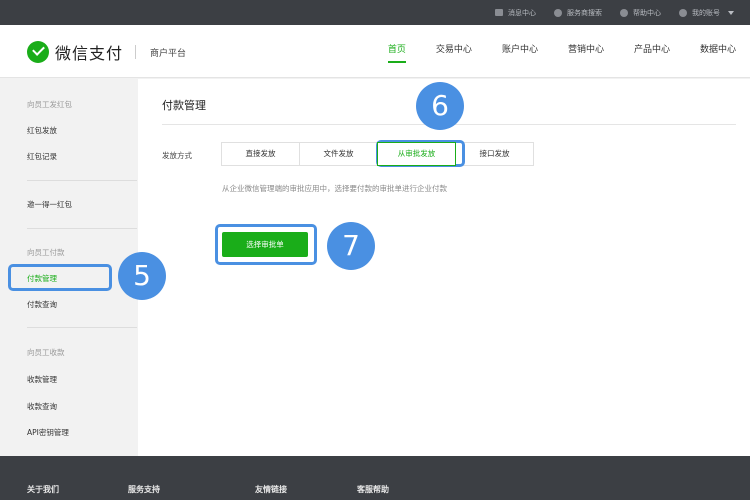 The width and height of the screenshot is (750, 500). I want to click on my-account-link: 我的账号, so click(706, 13).